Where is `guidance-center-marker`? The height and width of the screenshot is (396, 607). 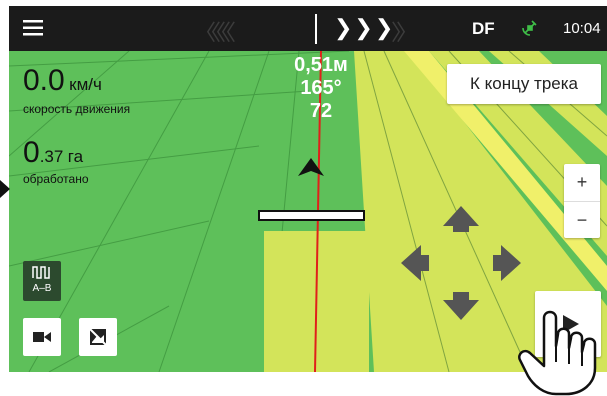
guidance-center-marker is located at coordinates (316, 29).